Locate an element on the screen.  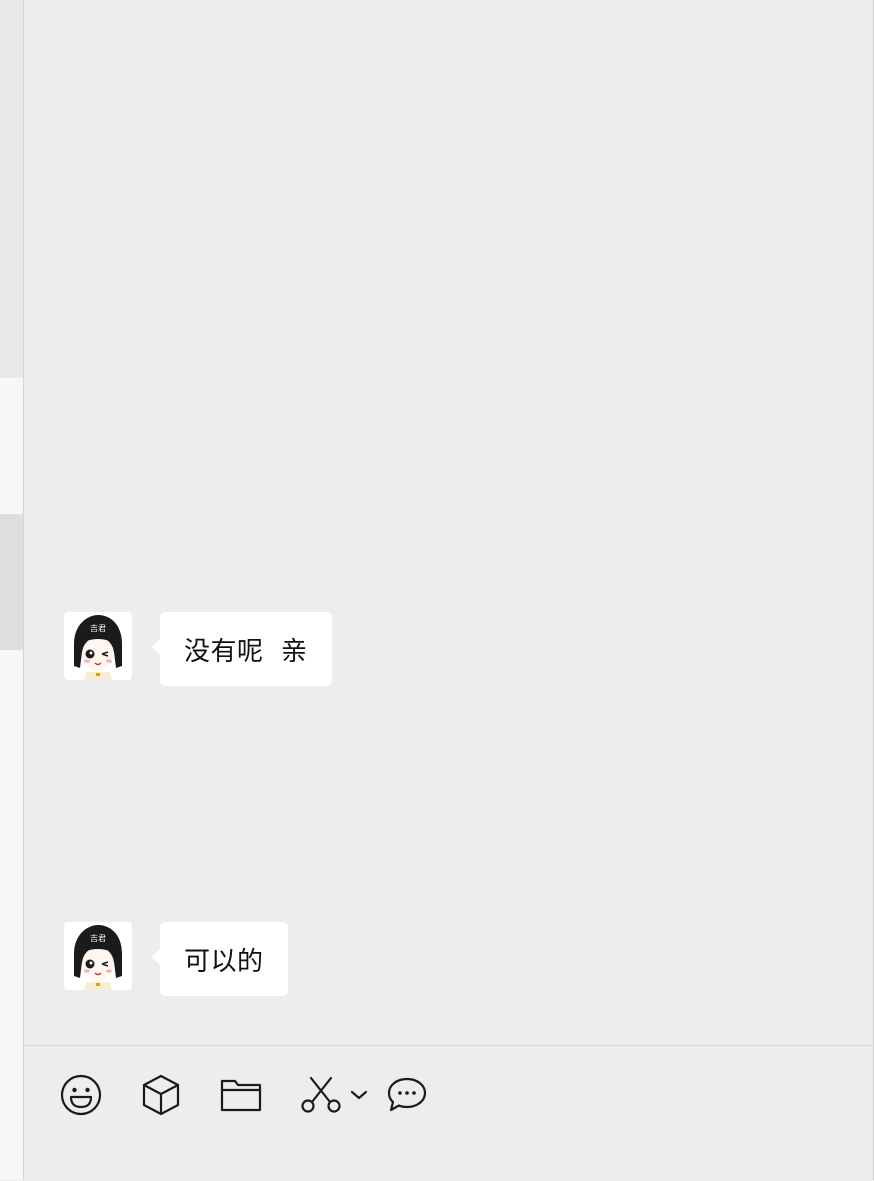
emoji-button is located at coordinates (81, 1095).